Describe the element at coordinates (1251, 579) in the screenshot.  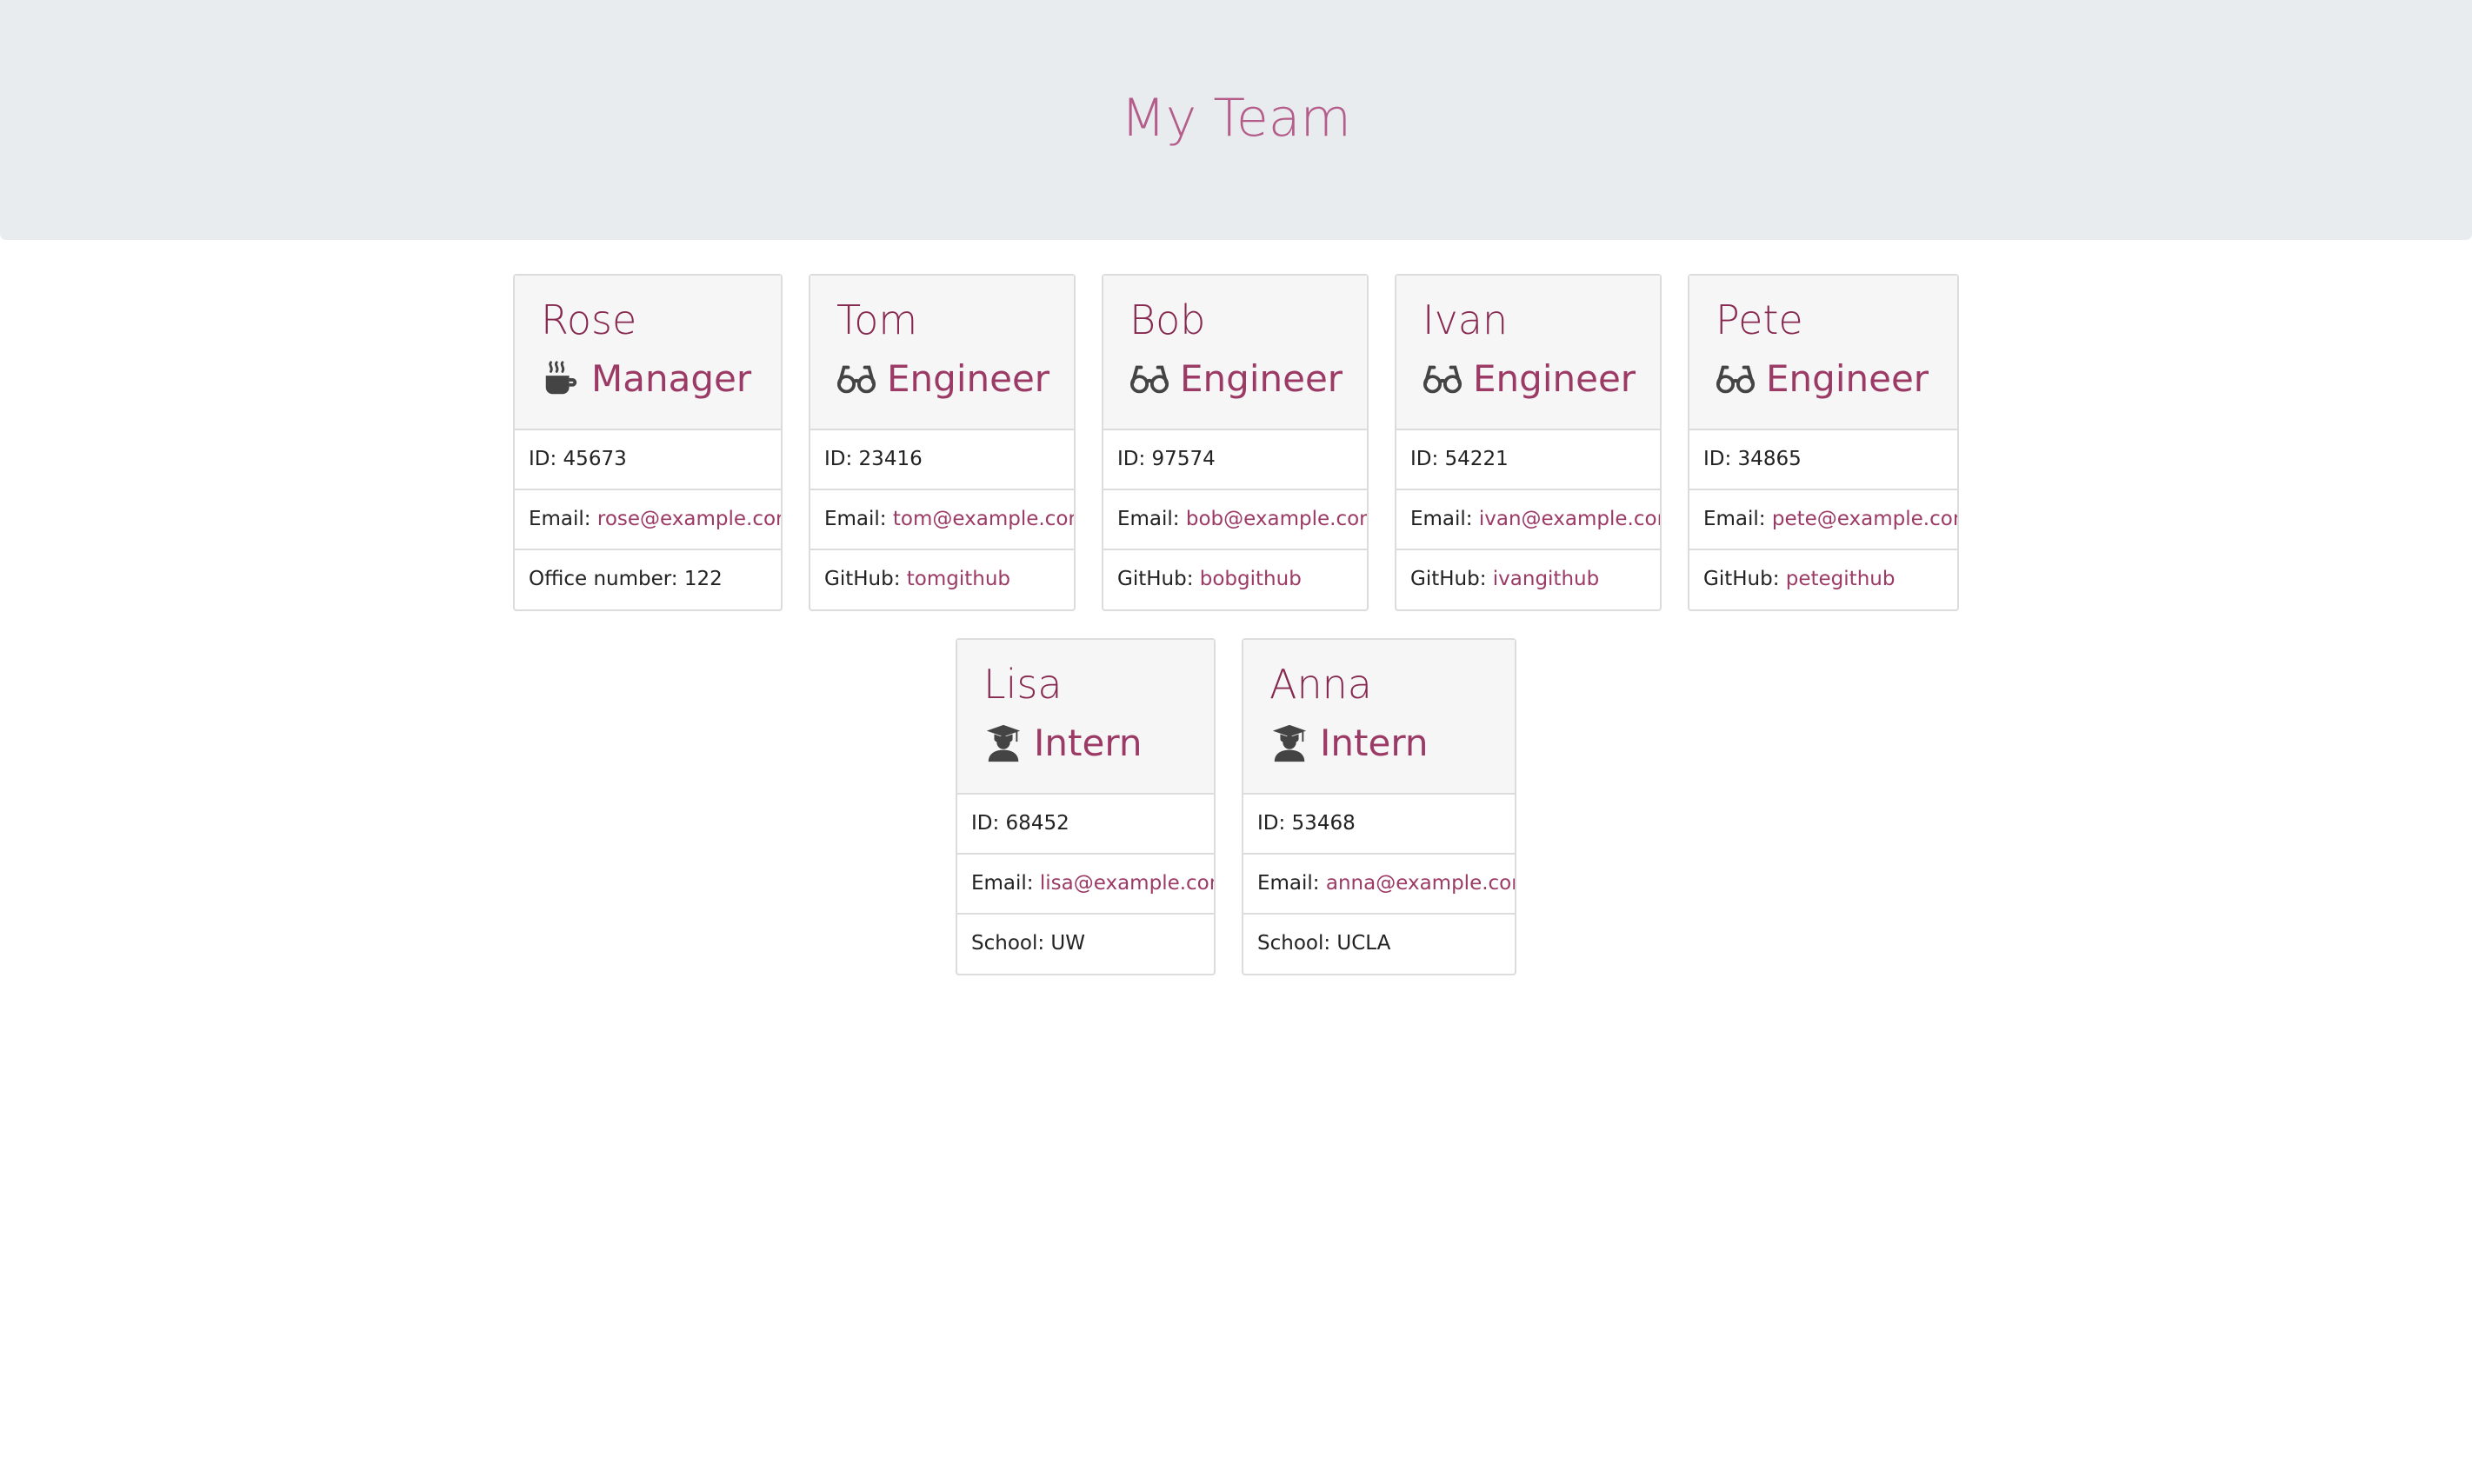
I see `github-link: bobgithub` at that location.